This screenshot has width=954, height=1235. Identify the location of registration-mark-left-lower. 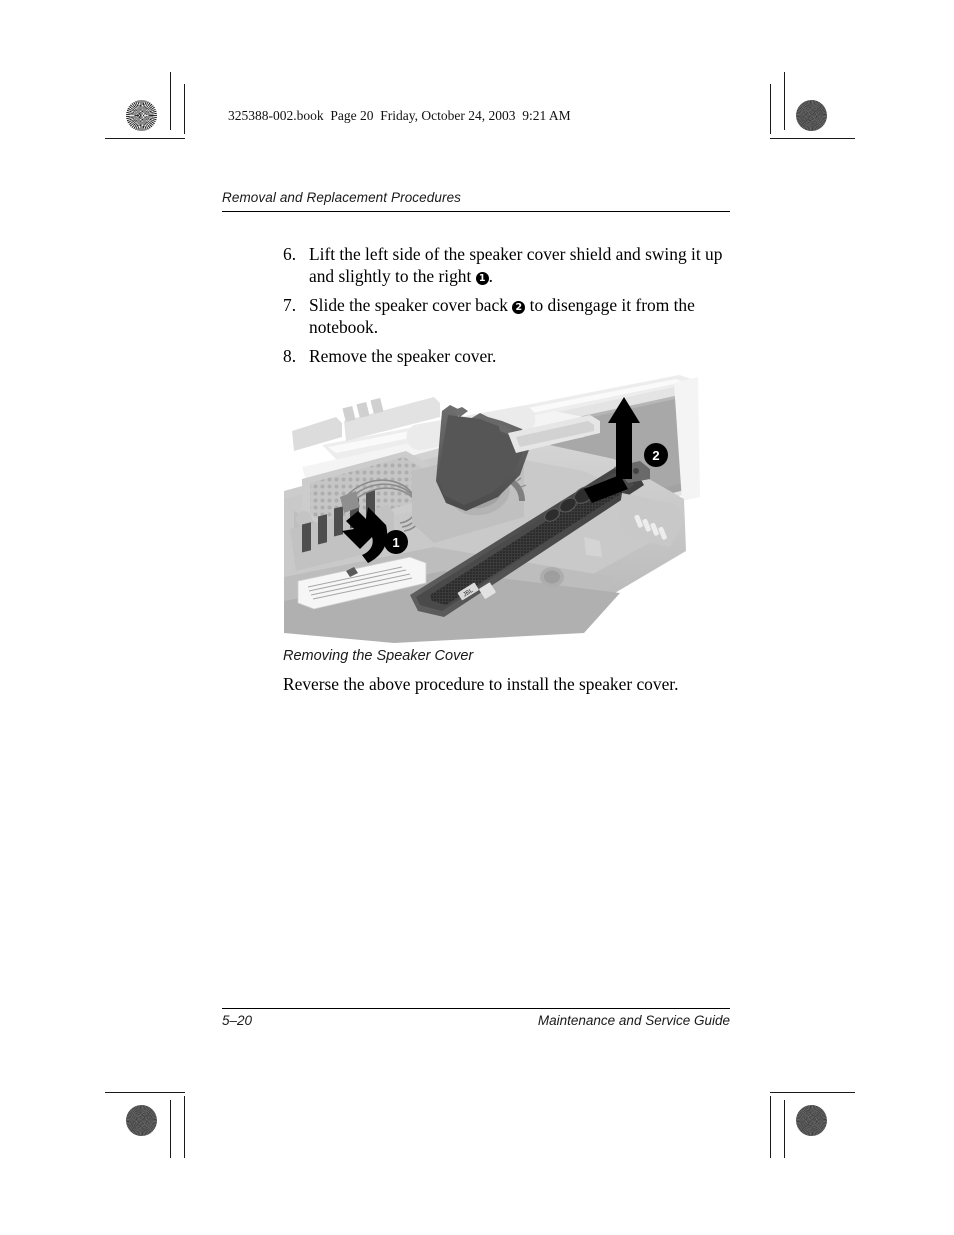
(143, 1075).